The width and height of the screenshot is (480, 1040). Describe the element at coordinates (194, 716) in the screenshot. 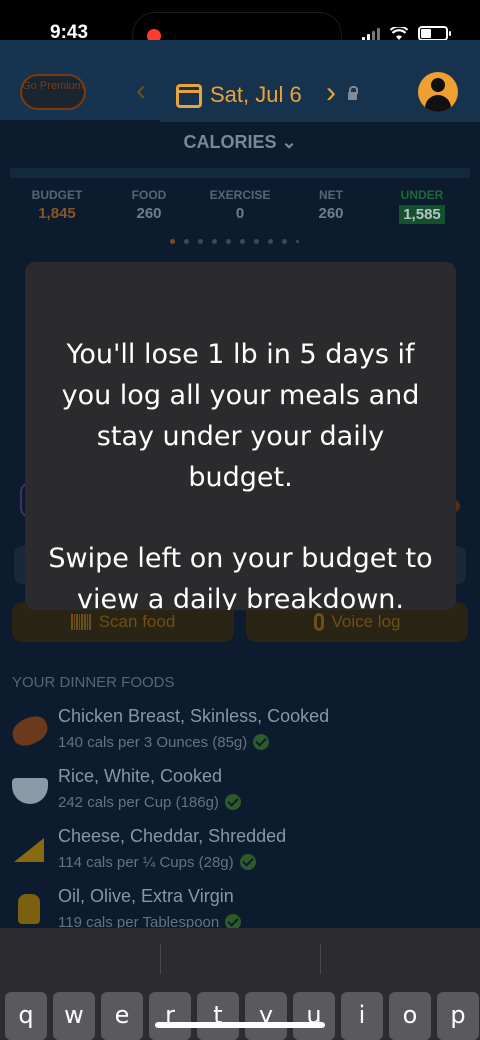

I see `food-name: Chicken Breast, Skinless, Cooked` at that location.